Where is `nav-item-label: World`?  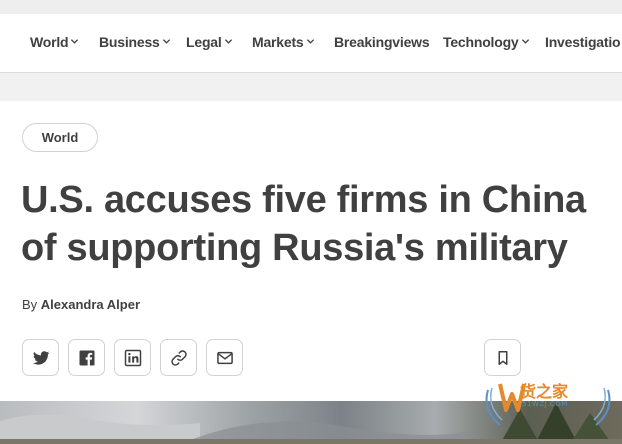
nav-item-label: World is located at coordinates (49, 42).